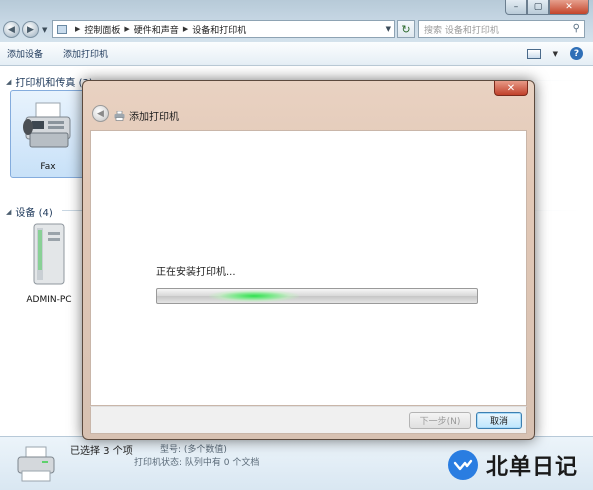 The width and height of the screenshot is (593, 490). I want to click on printer-tile-fax: Fax, so click(48, 134).